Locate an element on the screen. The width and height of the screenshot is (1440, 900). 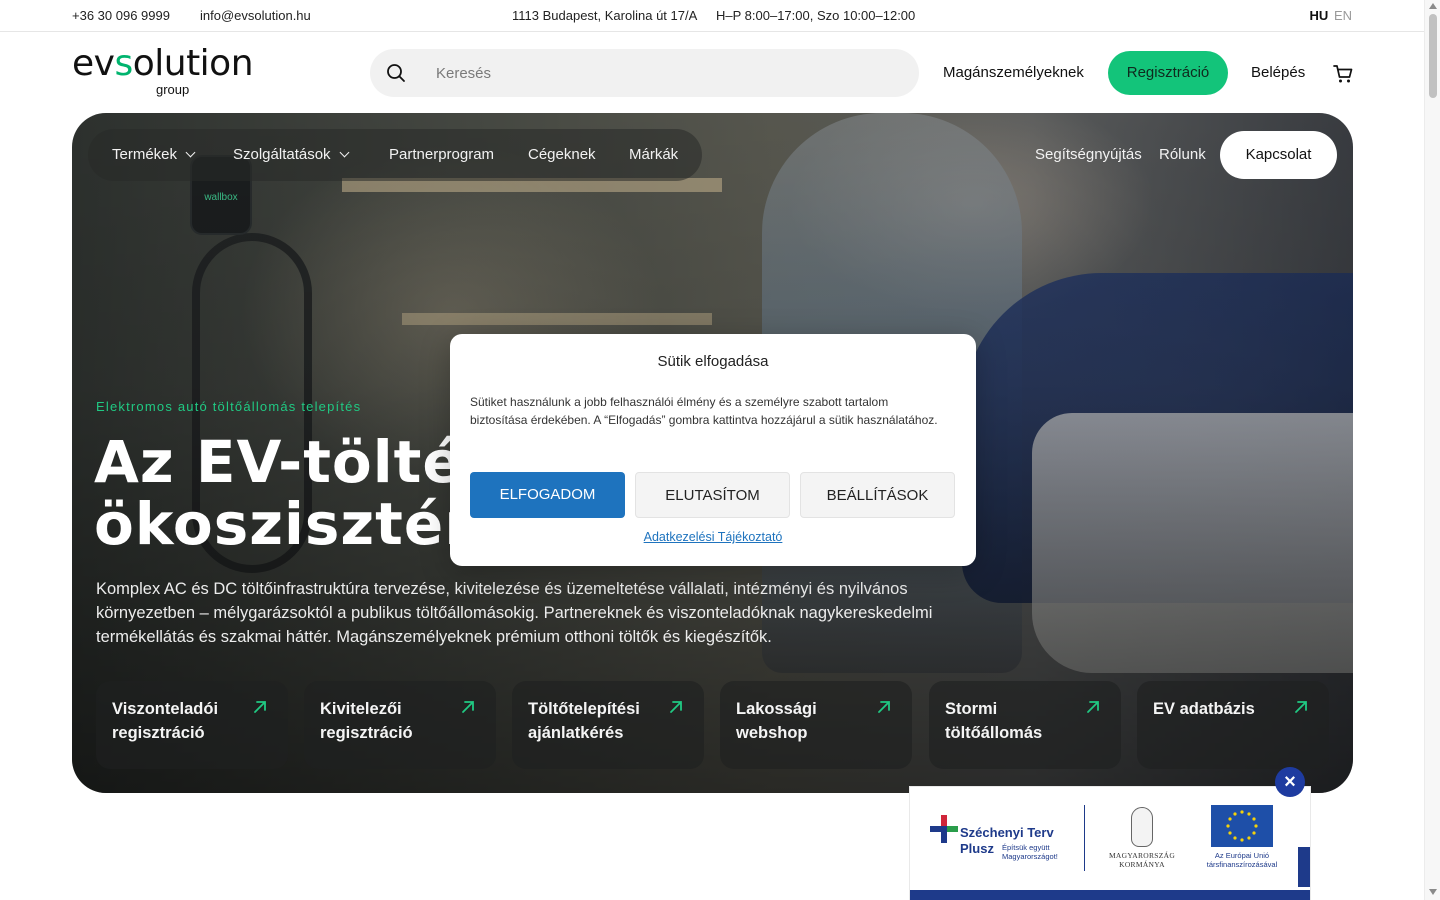
tile-residential-webshop: Lakossági webshop is located at coordinates (816, 725).